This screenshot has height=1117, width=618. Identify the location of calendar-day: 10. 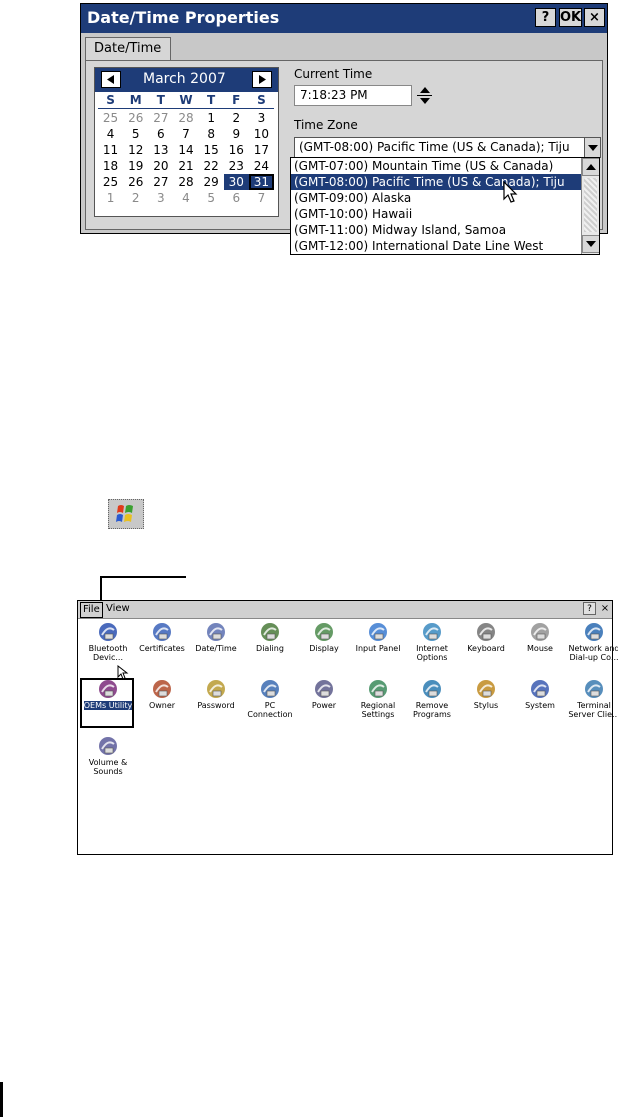
(261, 134).